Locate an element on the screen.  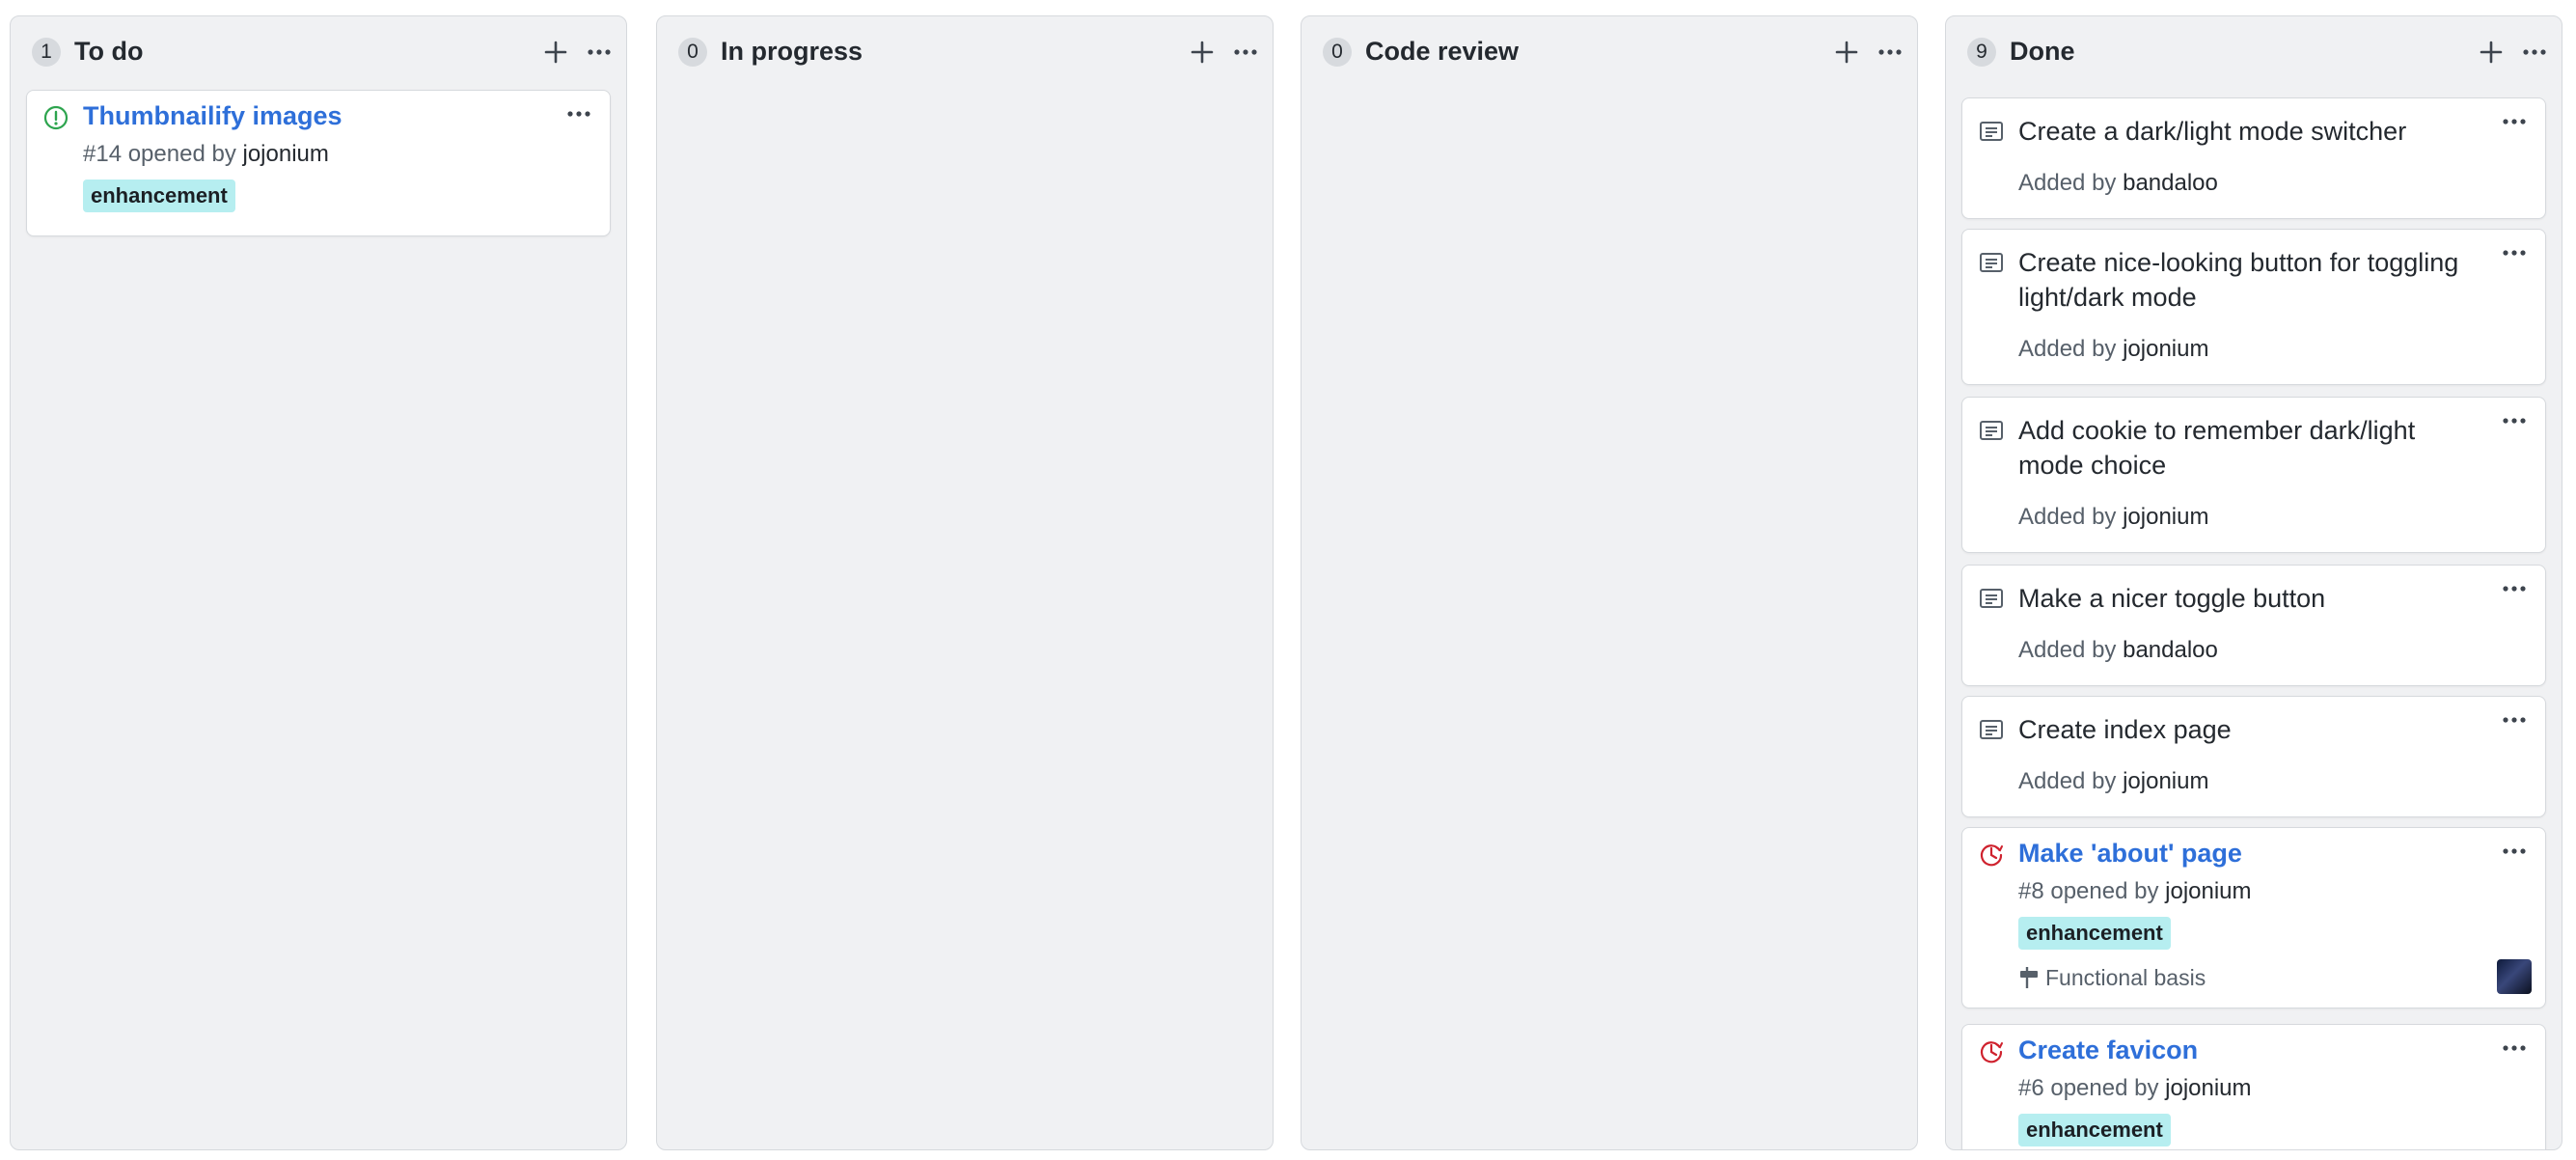
issue-meta-text: #6 opened by is located at coordinates (2088, 1088).